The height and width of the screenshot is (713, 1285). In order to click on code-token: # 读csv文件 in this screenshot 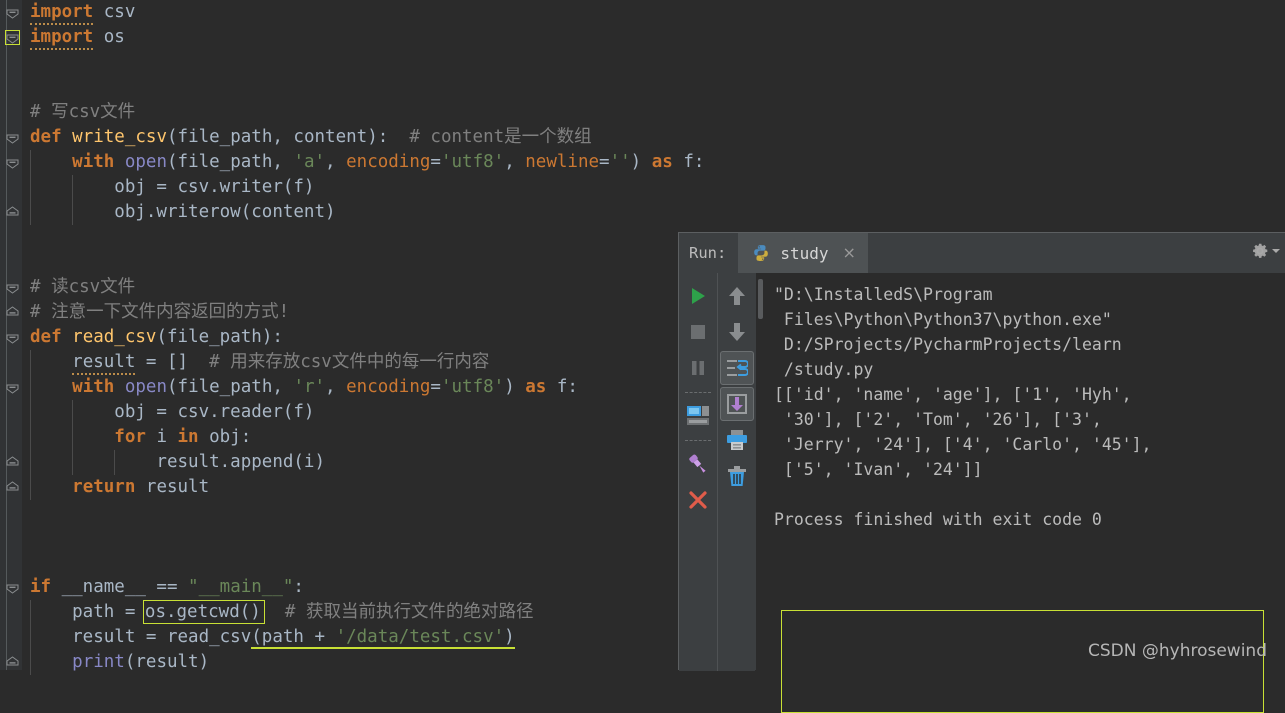, I will do `click(83, 287)`.